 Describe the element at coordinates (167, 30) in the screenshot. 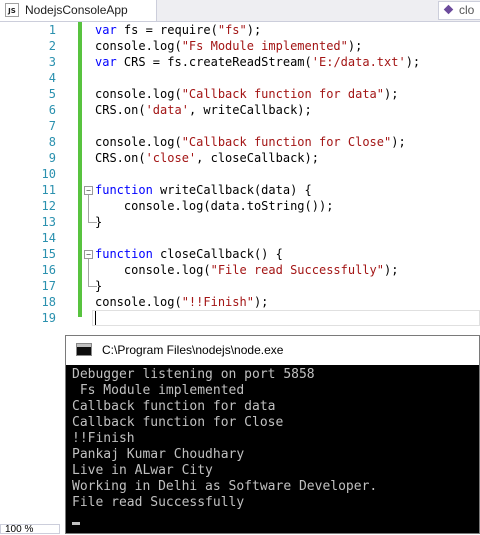

I see `code-token: fs = require(` at that location.